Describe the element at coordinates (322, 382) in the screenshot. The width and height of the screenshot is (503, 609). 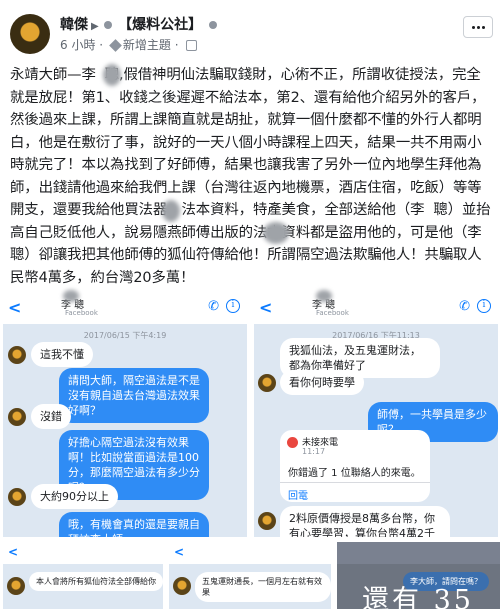
I see `message-incoming: 看你何時要學` at that location.